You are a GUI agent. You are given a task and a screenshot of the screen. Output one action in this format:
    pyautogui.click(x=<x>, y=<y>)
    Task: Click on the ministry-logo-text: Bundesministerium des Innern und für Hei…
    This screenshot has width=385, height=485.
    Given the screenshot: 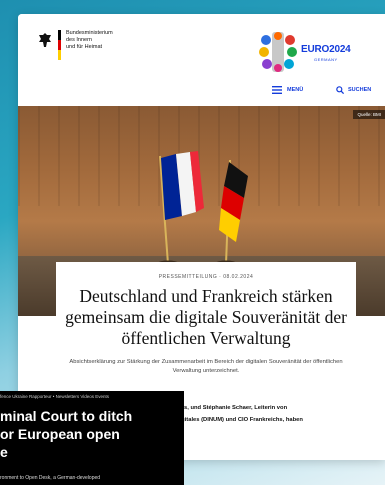 What is the action you would take?
    pyautogui.click(x=89, y=40)
    